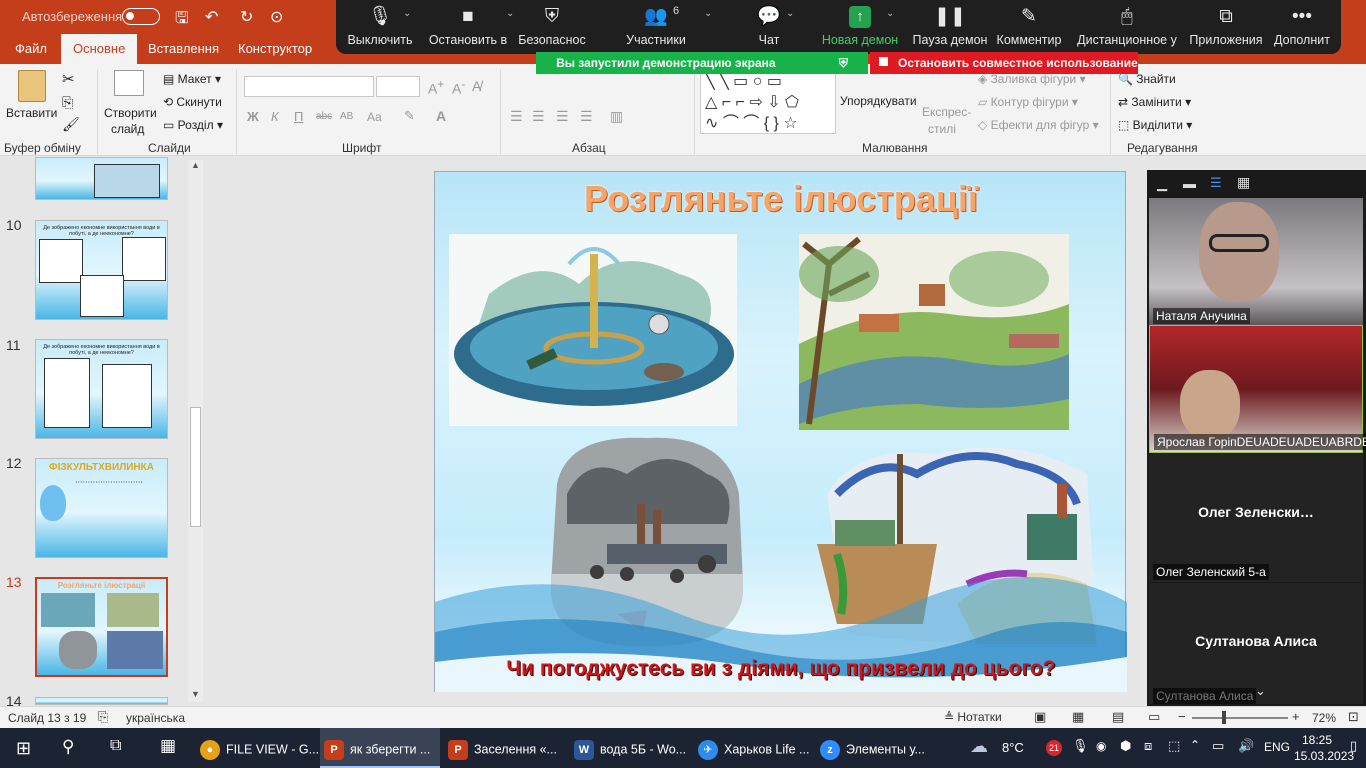 This screenshot has width=1366, height=768. What do you see at coordinates (1040, 717) in the screenshot?
I see `normal-view-icon: ▣` at bounding box center [1040, 717].